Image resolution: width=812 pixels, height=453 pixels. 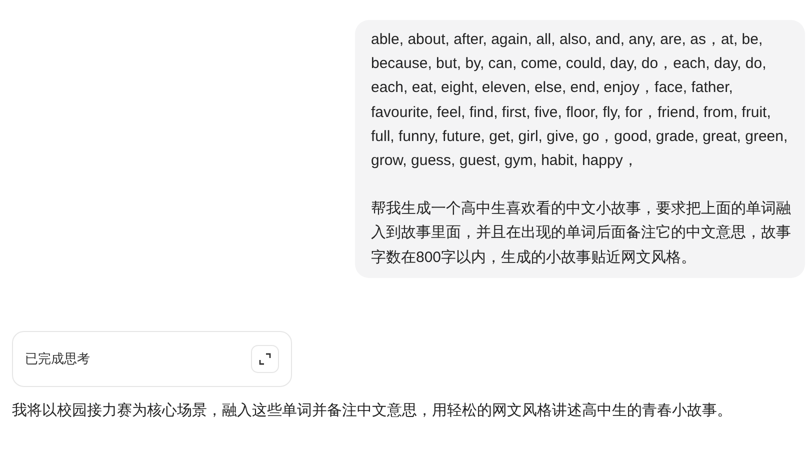 I want to click on expand-icon, so click(x=265, y=358).